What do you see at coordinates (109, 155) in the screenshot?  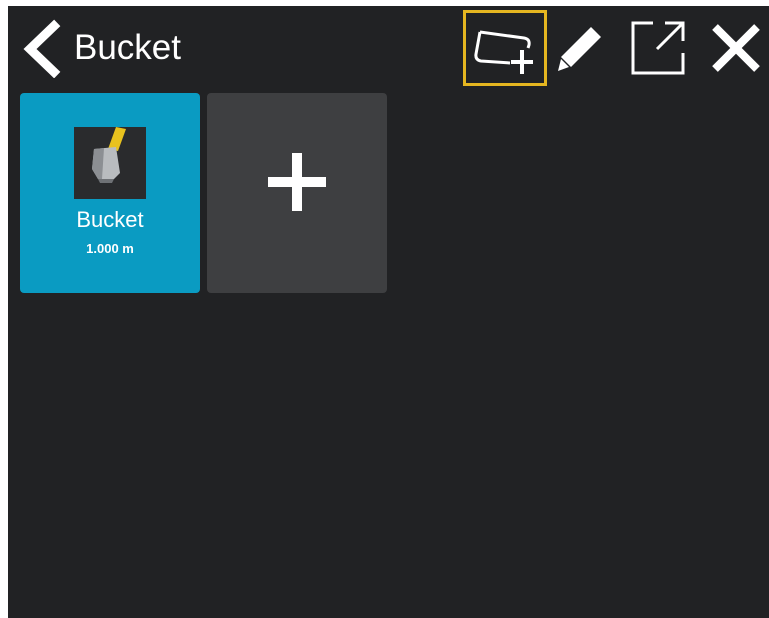 I see `bucket-icon` at bounding box center [109, 155].